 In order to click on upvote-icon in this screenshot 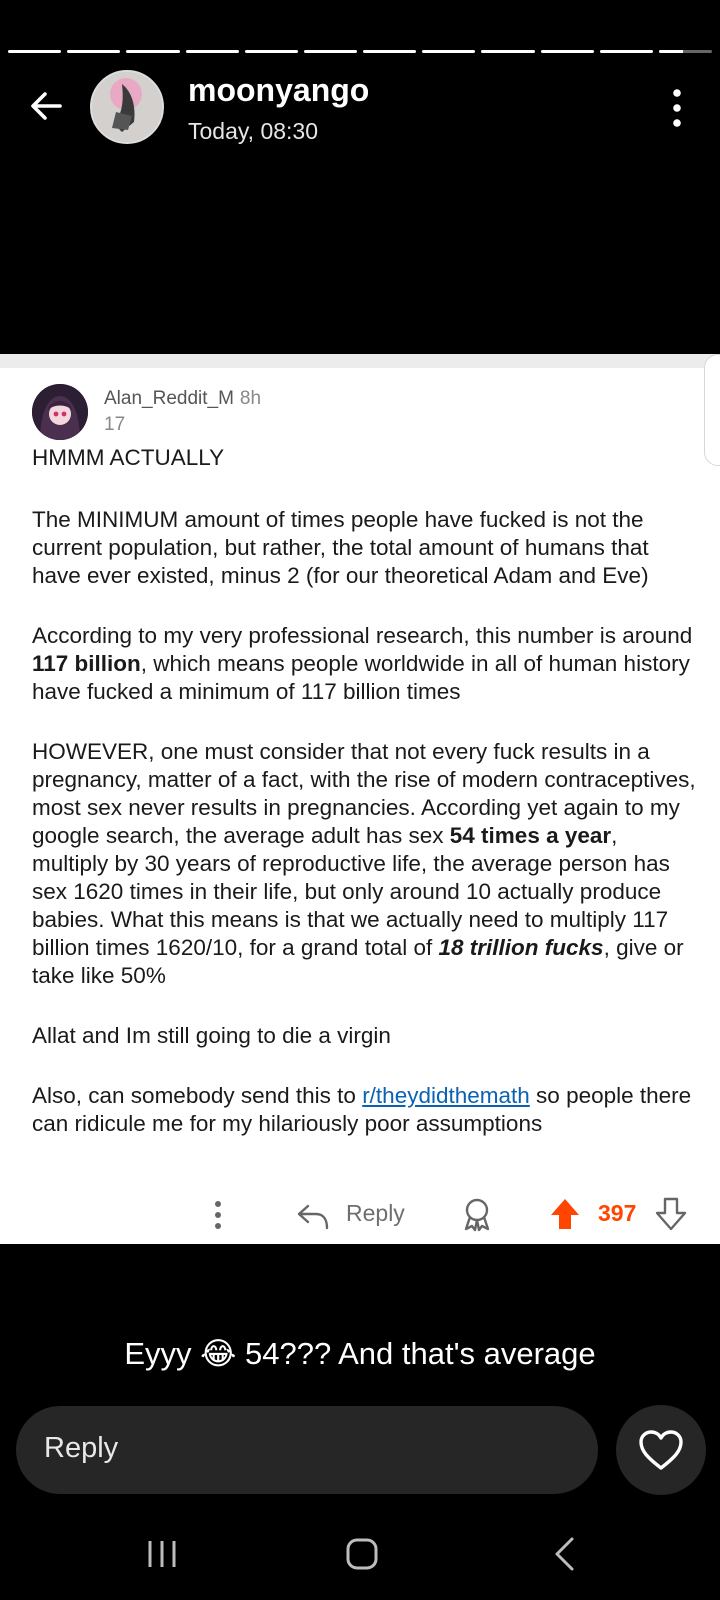, I will do `click(565, 1214)`.